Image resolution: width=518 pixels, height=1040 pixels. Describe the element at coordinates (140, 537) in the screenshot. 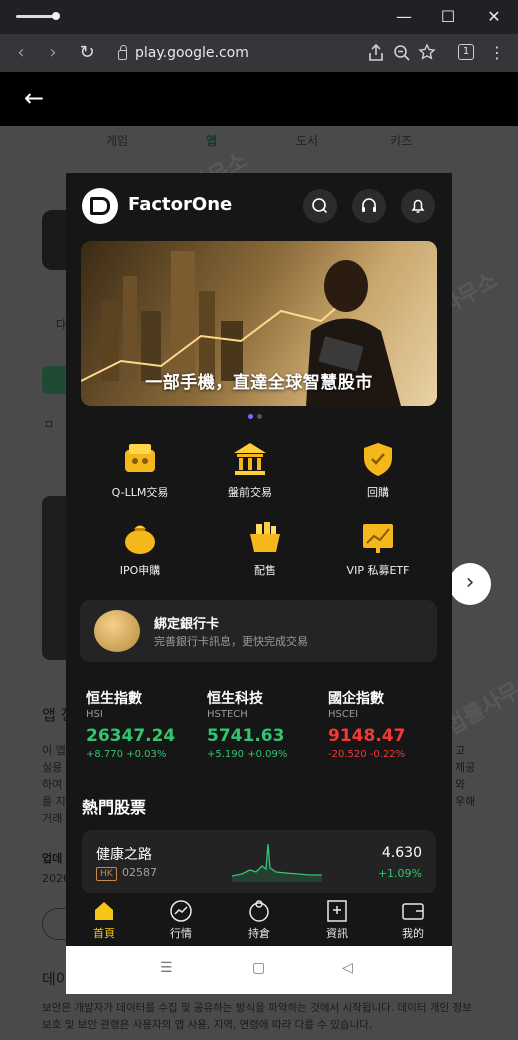

I see `money-bag-icon` at that location.